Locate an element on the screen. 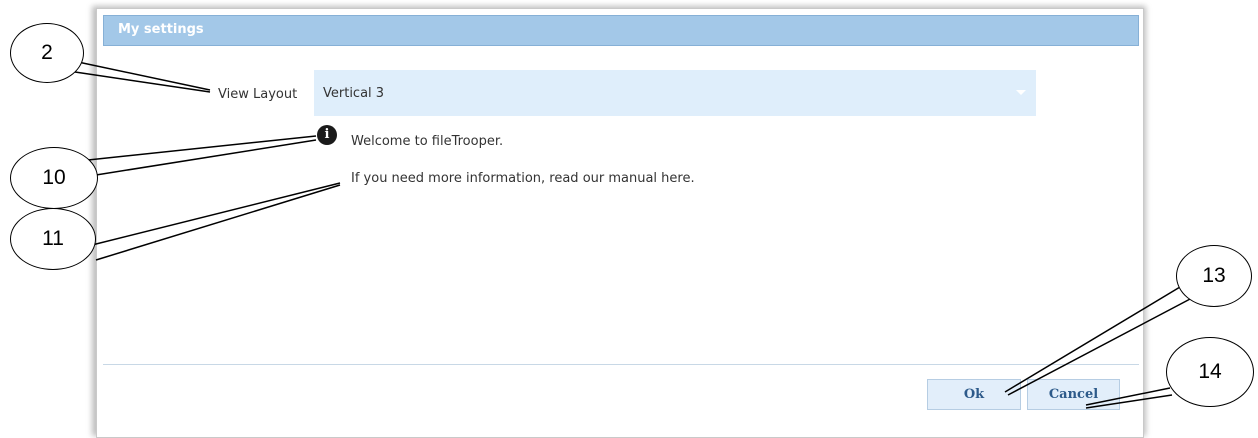 The image size is (1258, 438). callout-2: 2 is located at coordinates (47, 53).